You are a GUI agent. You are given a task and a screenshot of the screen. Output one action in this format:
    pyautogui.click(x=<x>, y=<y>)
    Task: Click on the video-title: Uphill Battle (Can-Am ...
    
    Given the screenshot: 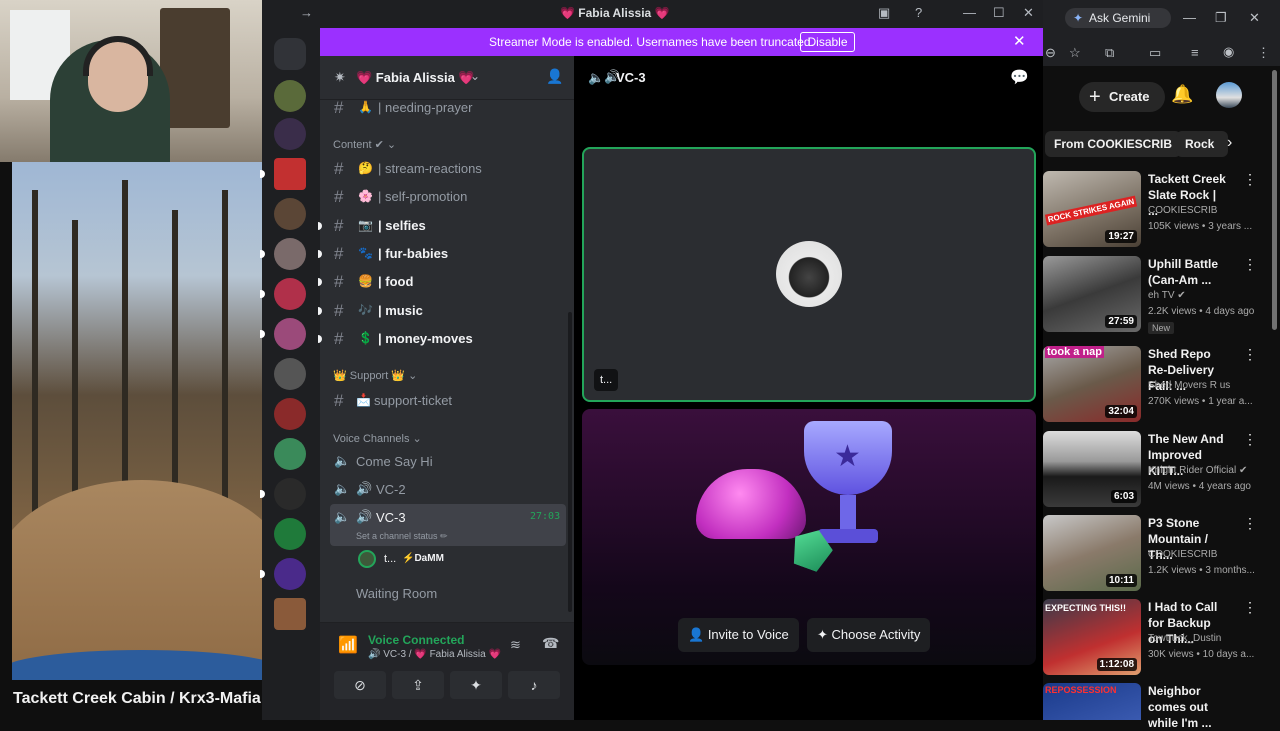 What is the action you would take?
    pyautogui.click(x=1188, y=272)
    